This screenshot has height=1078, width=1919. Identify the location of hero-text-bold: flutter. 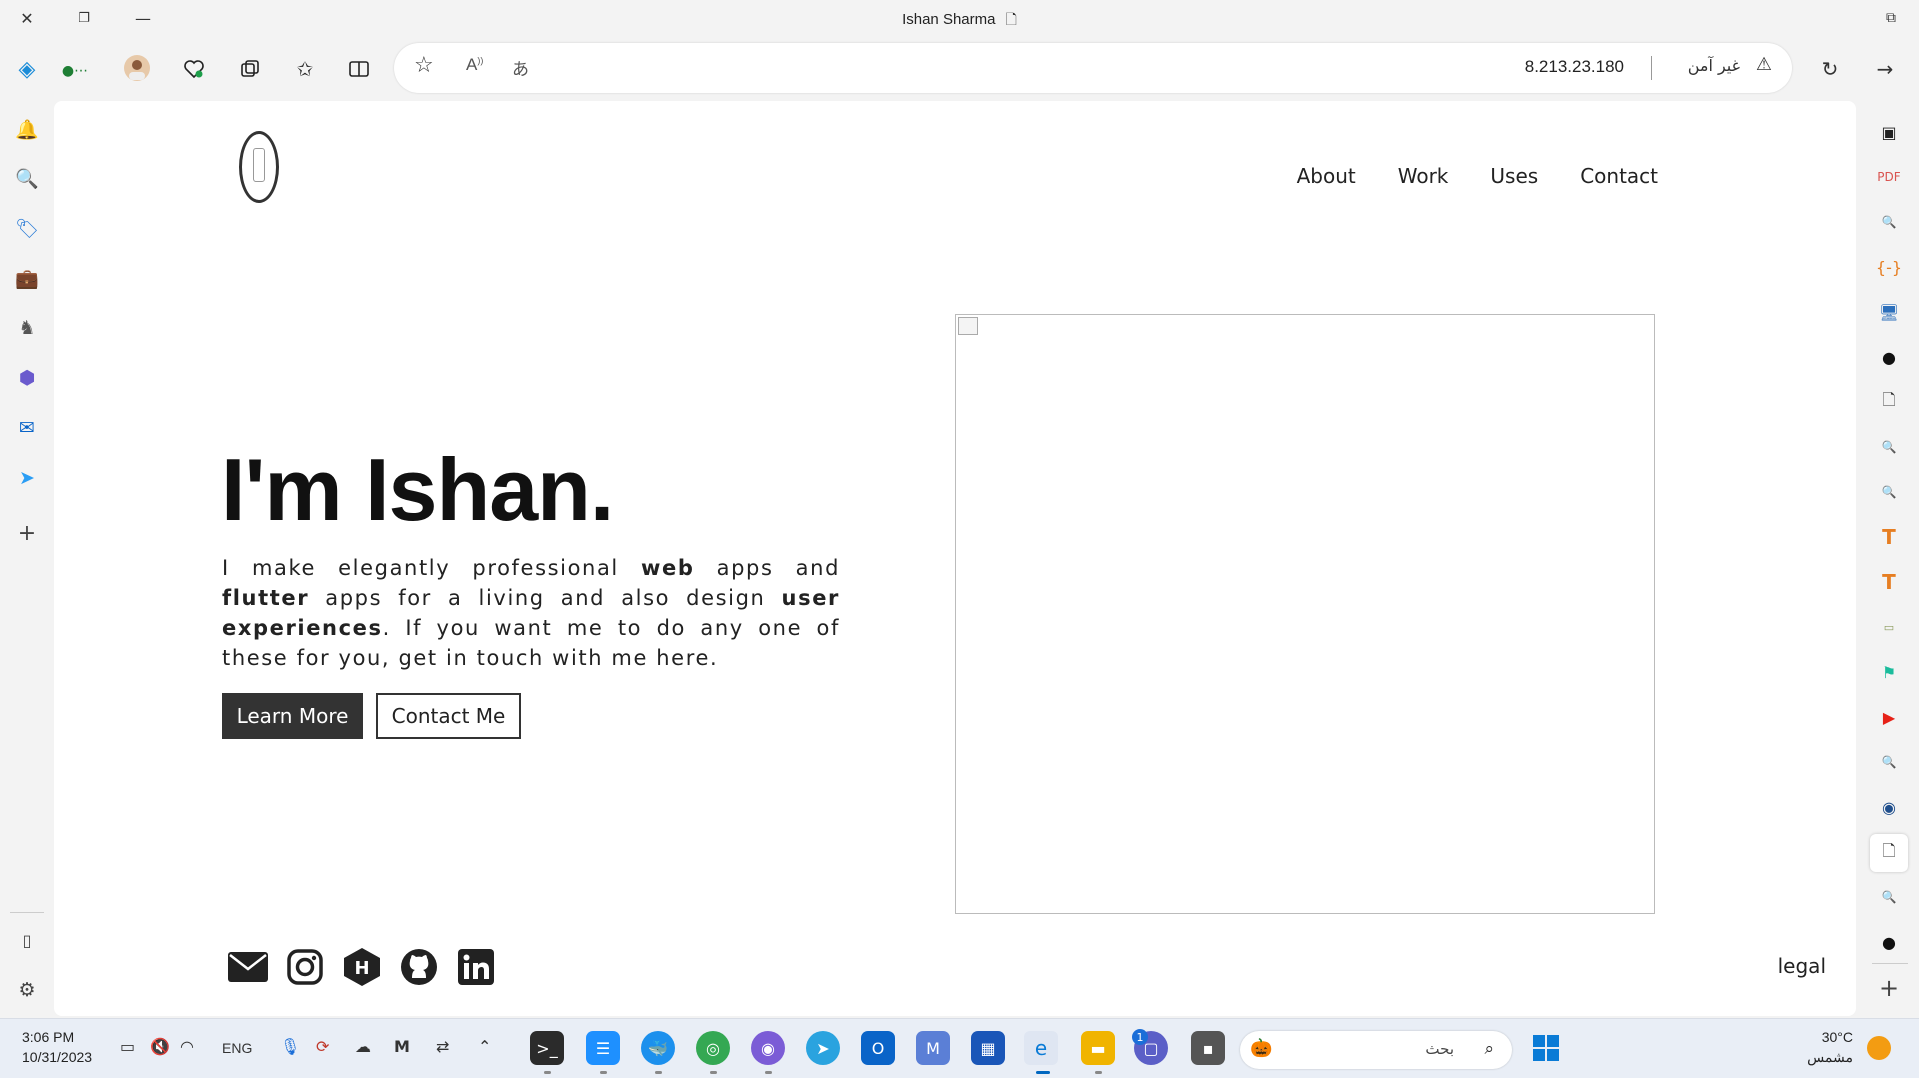
(266, 598).